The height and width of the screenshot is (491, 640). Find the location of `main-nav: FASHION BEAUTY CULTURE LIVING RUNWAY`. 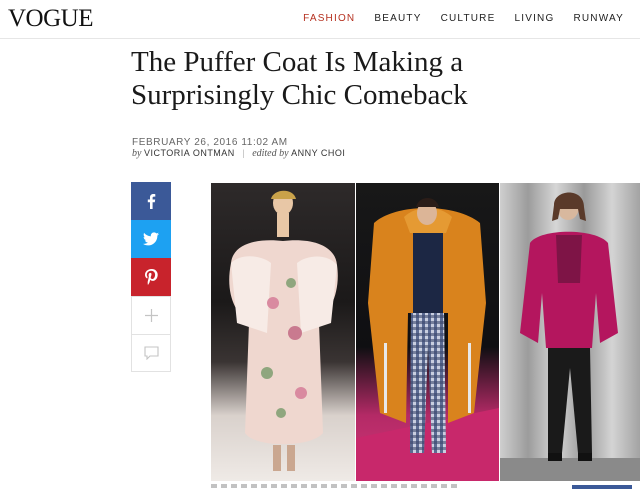

main-nav: FASHION BEAUTY CULTURE LIVING RUNWAY is located at coordinates (463, 19).